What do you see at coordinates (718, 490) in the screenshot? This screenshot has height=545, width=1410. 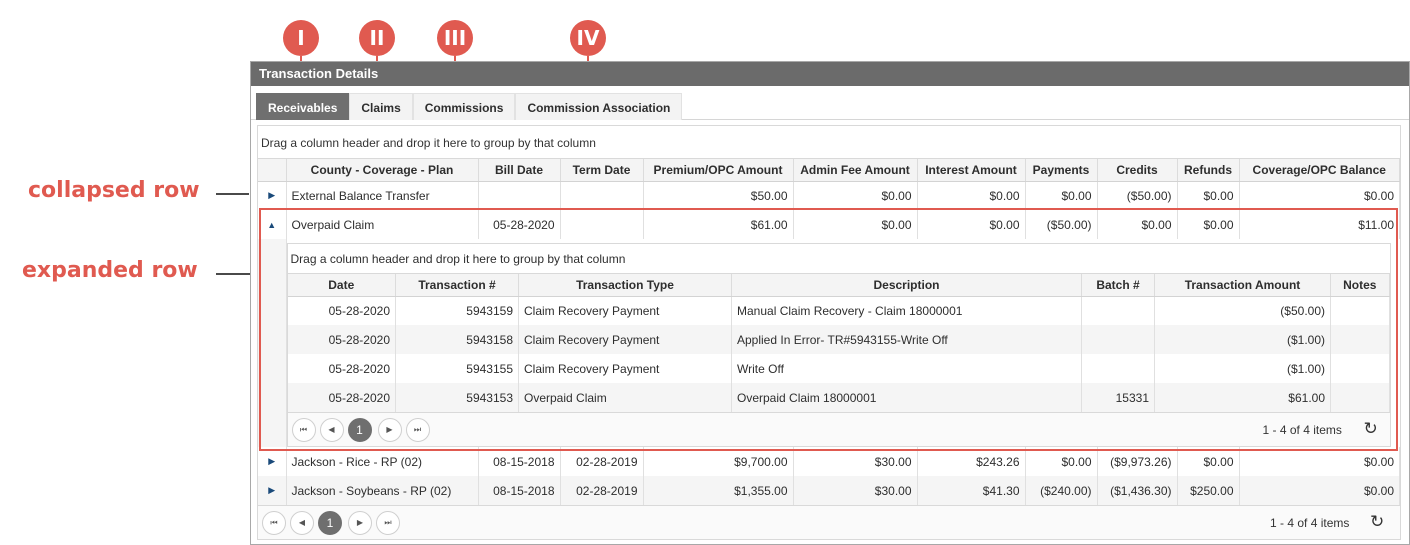 I see `cell: $1,355.00` at bounding box center [718, 490].